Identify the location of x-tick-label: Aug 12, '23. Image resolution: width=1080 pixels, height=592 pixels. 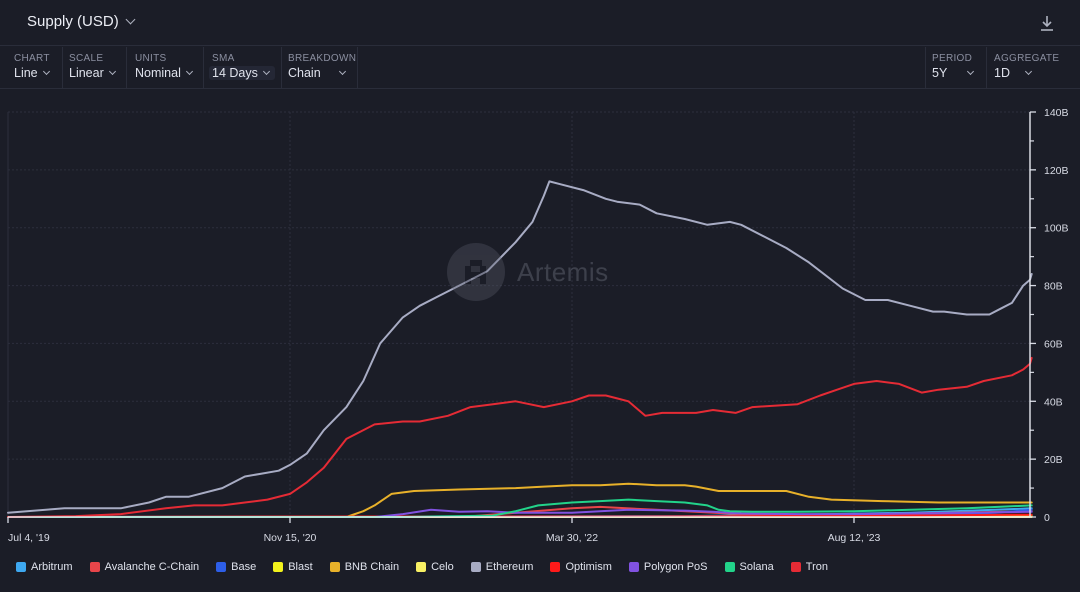
(854, 538).